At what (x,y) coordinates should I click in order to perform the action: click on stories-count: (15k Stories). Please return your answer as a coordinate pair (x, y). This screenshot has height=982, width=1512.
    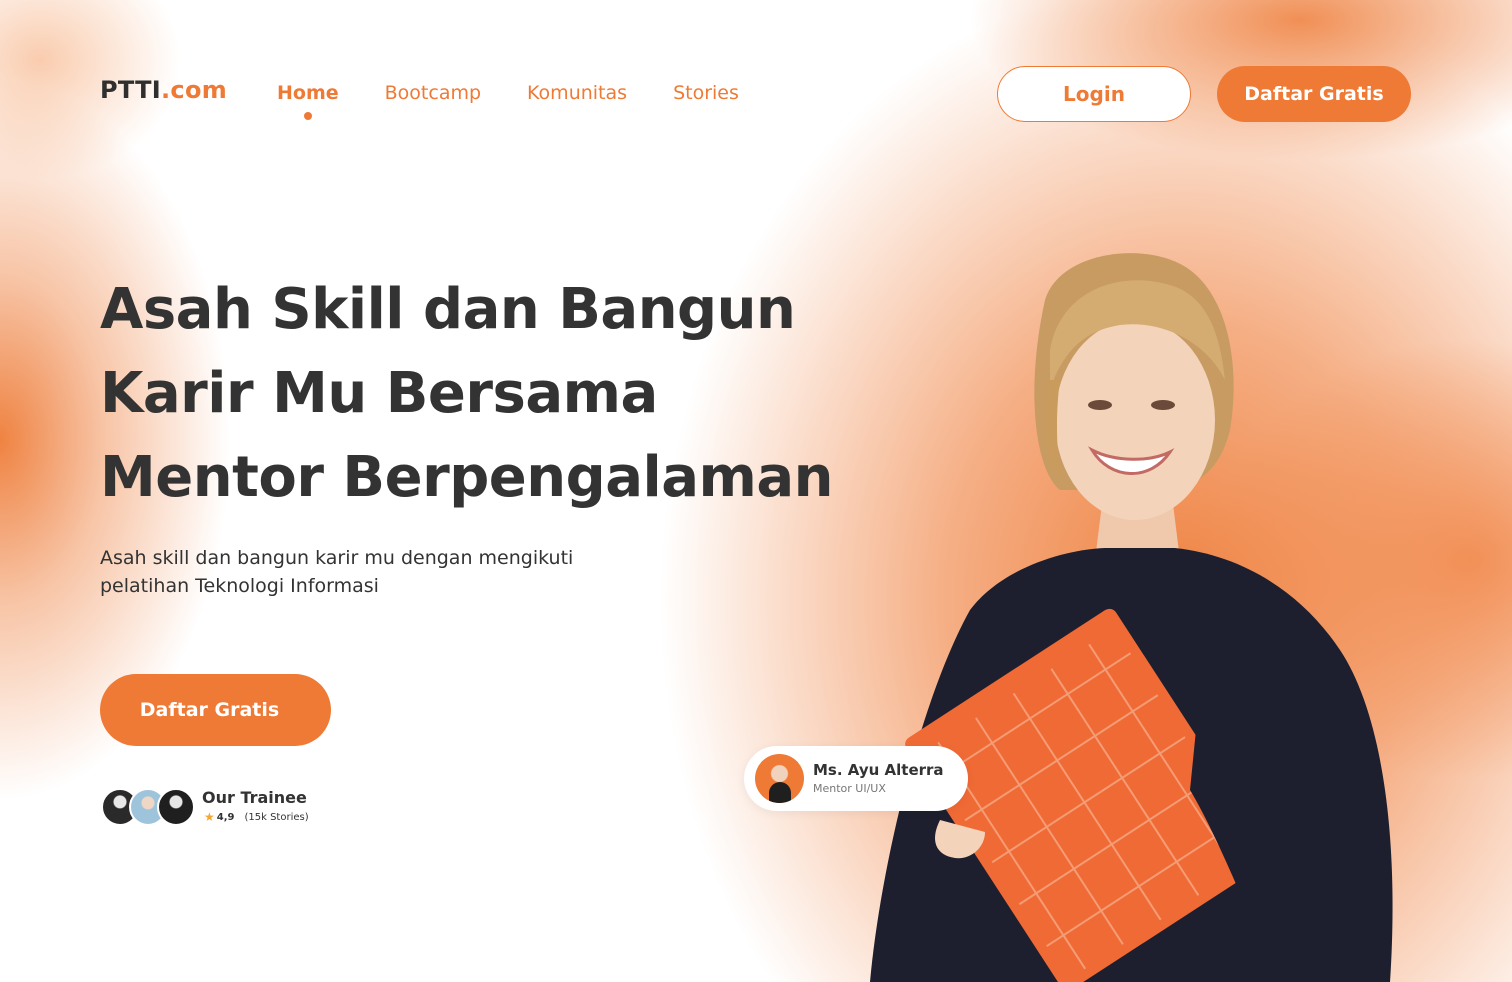
    Looking at the image, I should click on (276, 817).